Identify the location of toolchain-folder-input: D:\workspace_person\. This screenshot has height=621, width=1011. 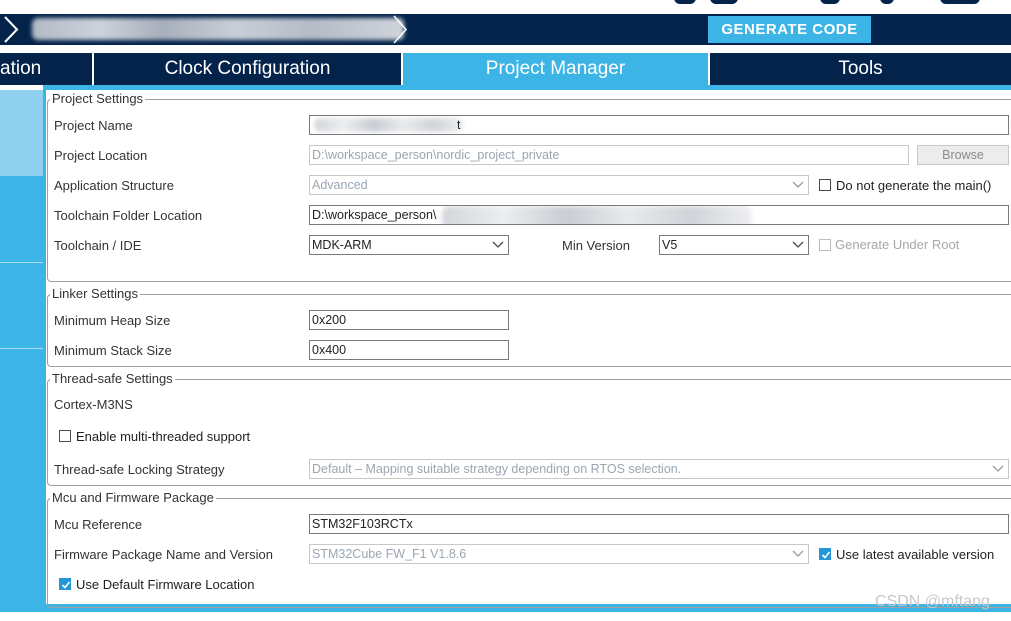
(659, 215).